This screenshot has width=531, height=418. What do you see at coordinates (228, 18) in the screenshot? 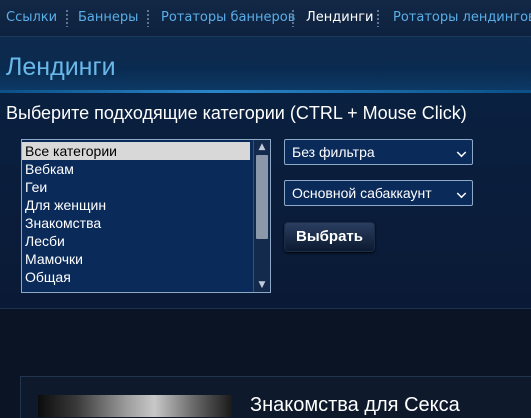
I see `nav-item-banner-rotators: Ротаторы баннеров` at bounding box center [228, 18].